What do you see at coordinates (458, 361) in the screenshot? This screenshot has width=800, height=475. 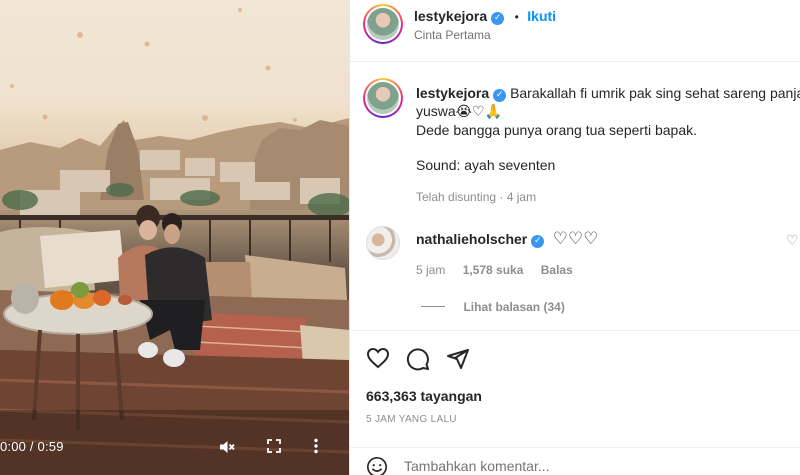 I see `share-icon` at bounding box center [458, 361].